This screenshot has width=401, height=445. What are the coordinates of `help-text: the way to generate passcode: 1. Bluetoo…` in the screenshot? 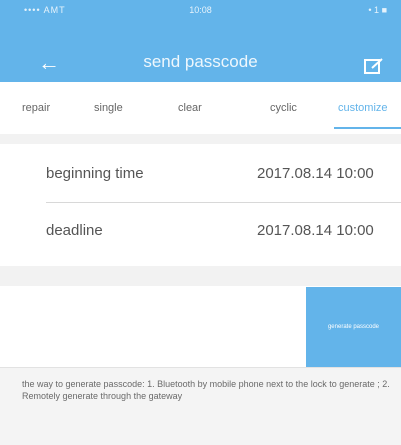 It's located at (206, 390).